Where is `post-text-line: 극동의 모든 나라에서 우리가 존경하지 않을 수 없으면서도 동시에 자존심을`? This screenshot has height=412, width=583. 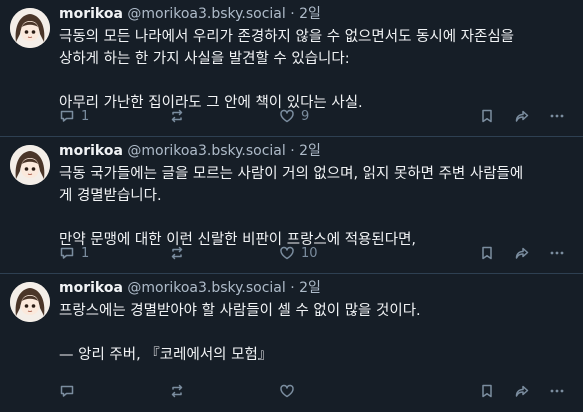 post-text-line: 극동의 모든 나라에서 우리가 존경하지 않을 수 없으면서도 동시에 자존심을 is located at coordinates (287, 37).